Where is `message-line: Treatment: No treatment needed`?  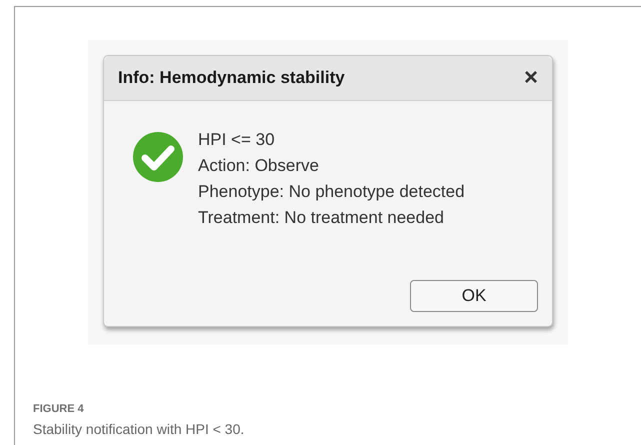
message-line: Treatment: No treatment needed is located at coordinates (322, 218).